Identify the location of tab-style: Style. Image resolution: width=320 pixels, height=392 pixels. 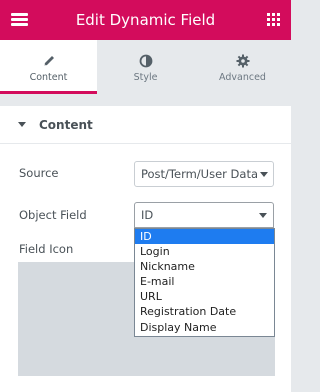
(145, 67).